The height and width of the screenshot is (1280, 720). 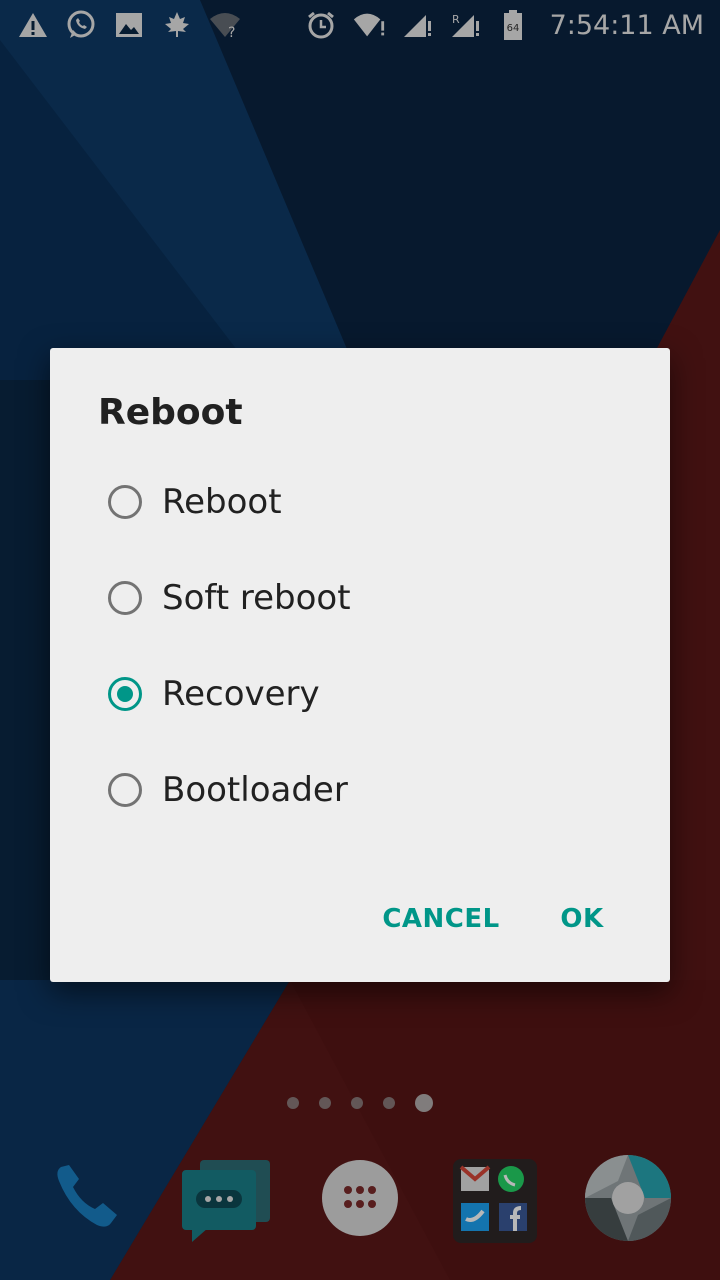 What do you see at coordinates (241, 694) in the screenshot?
I see `option-label: Recovery` at bounding box center [241, 694].